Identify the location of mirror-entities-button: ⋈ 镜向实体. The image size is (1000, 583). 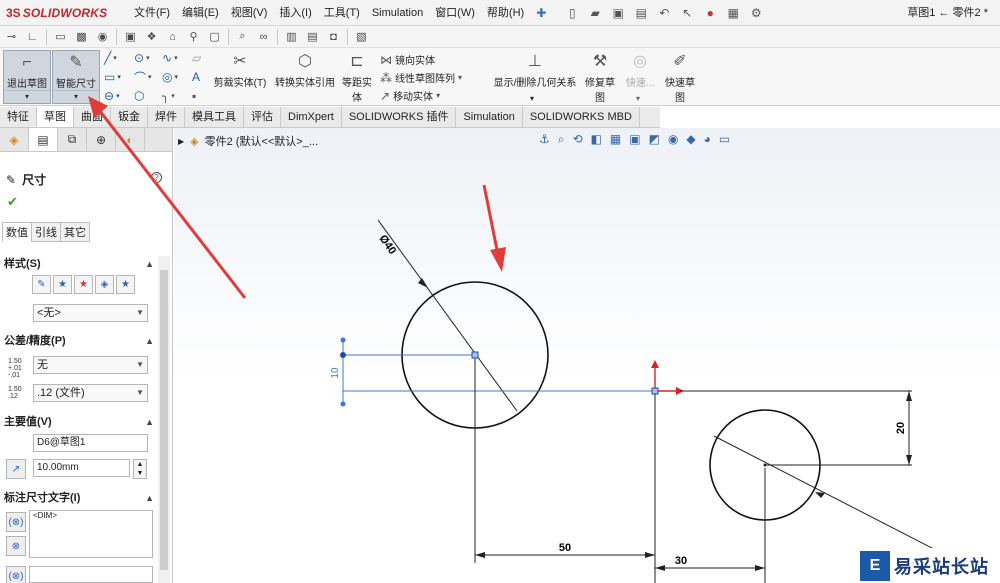
(407, 60).